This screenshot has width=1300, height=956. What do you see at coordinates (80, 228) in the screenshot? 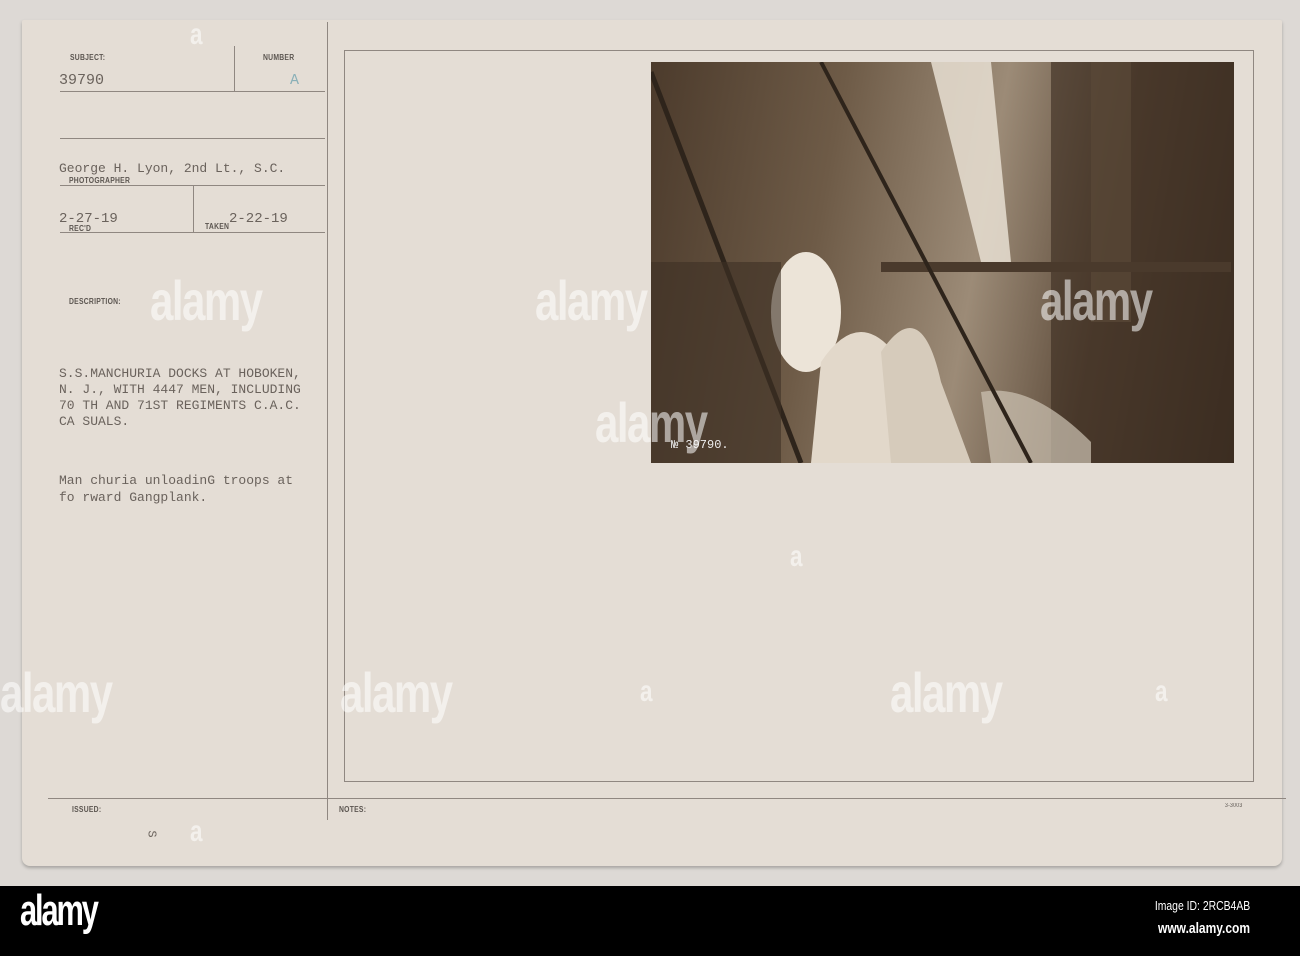
I see `received-label: REC'D` at bounding box center [80, 228].